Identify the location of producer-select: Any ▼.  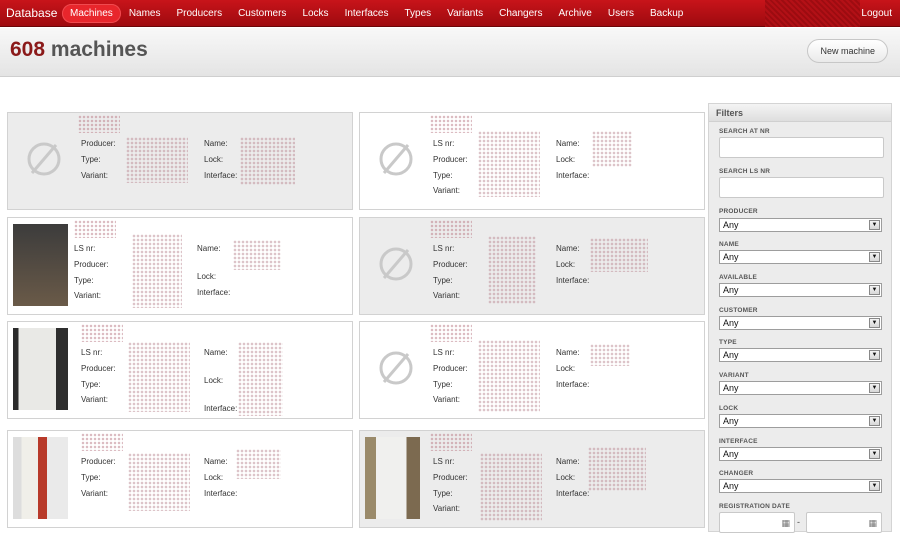
(800, 225).